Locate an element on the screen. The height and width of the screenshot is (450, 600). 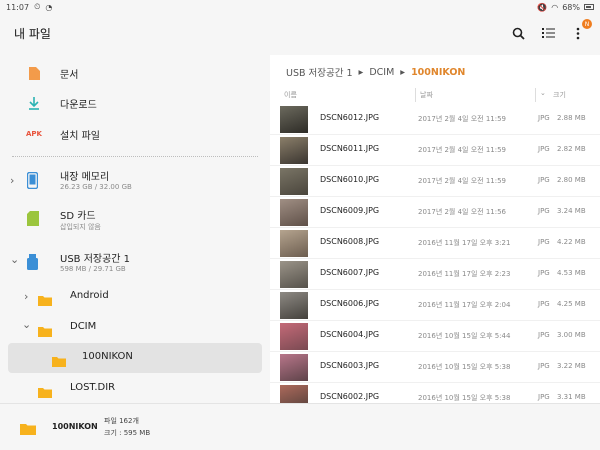
status-bar: 11:07 ⏲ ◔ 🔇 ◠ 68% is located at coordinates (300, 7).